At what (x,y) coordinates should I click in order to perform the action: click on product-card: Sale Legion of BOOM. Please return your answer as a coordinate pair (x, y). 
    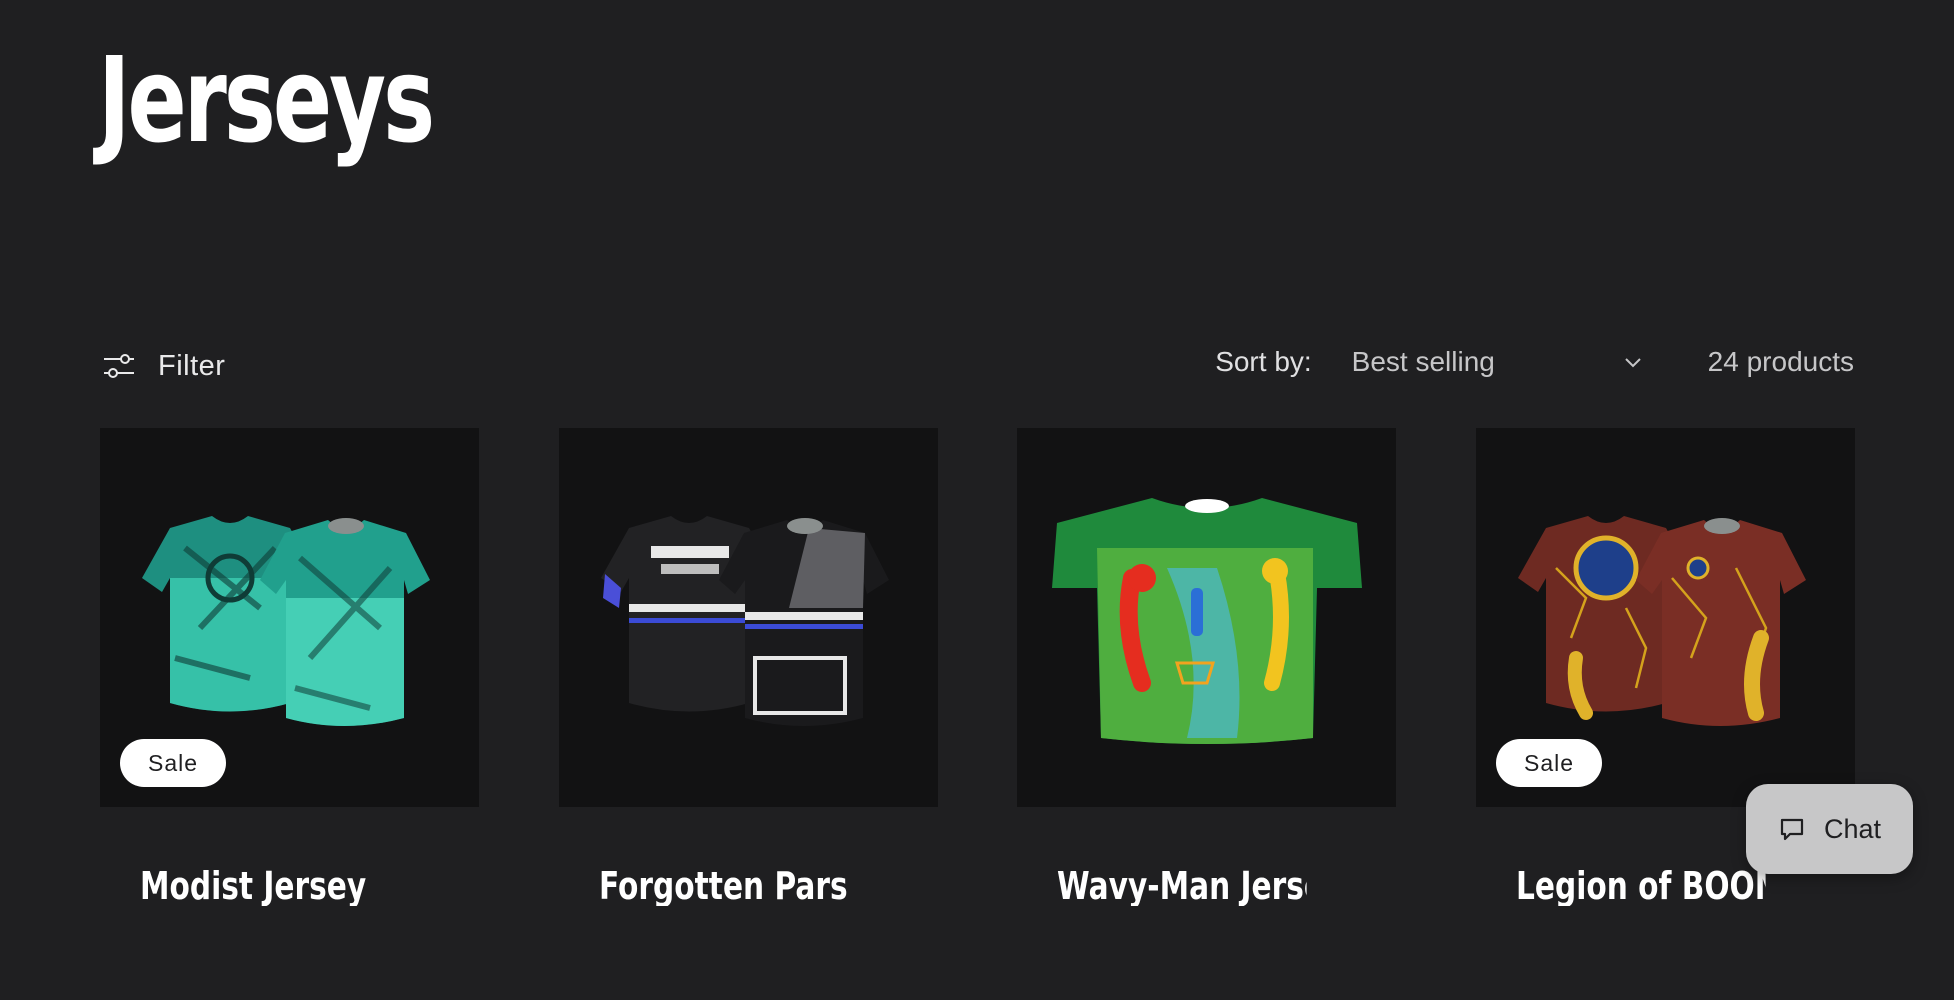
    Looking at the image, I should click on (1665, 667).